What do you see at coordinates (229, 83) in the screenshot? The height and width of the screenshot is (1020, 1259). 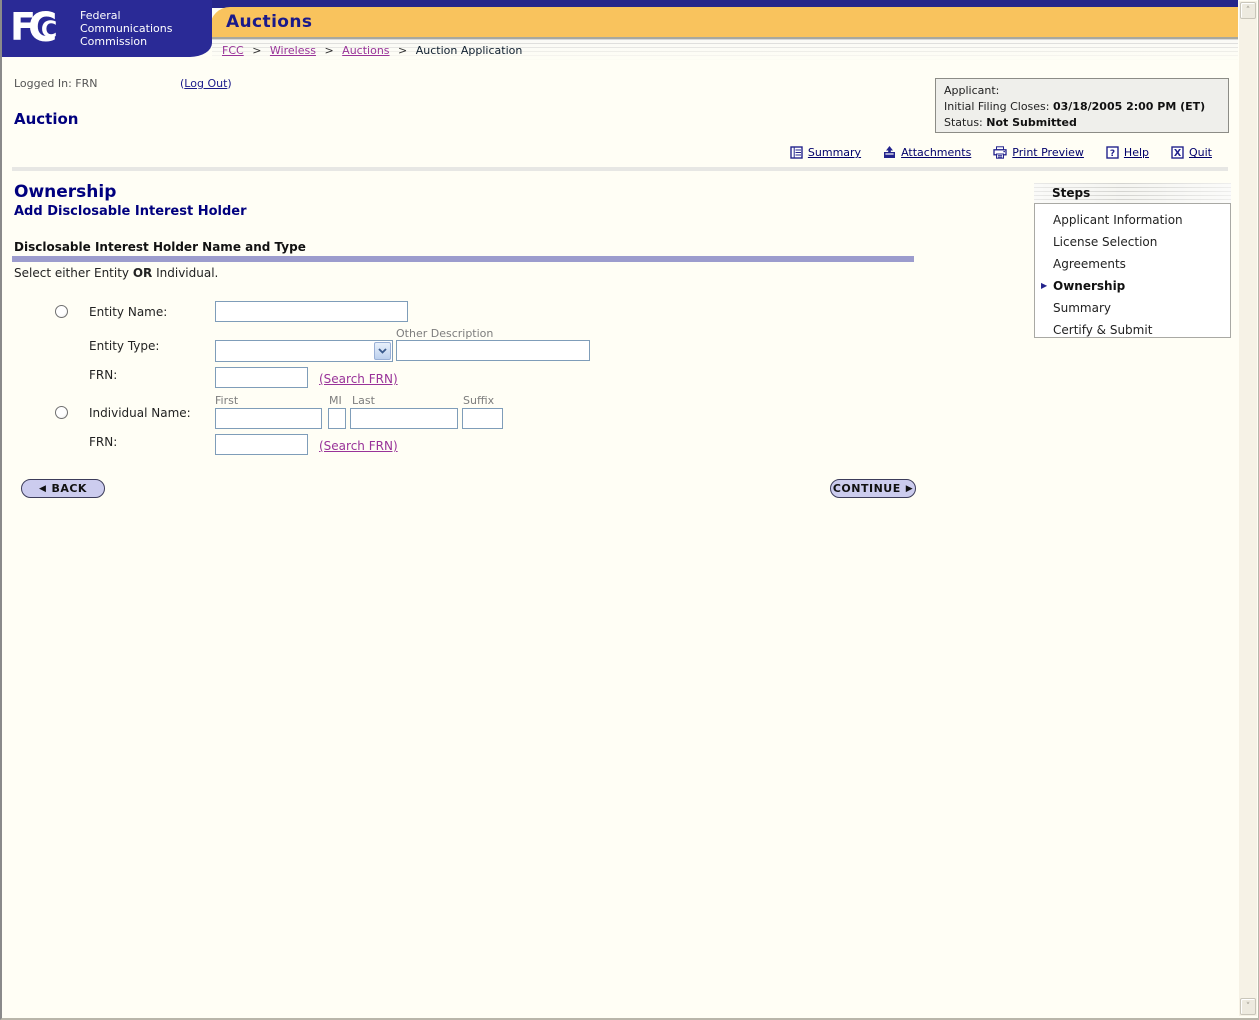 I see `logout-paren: )` at bounding box center [229, 83].